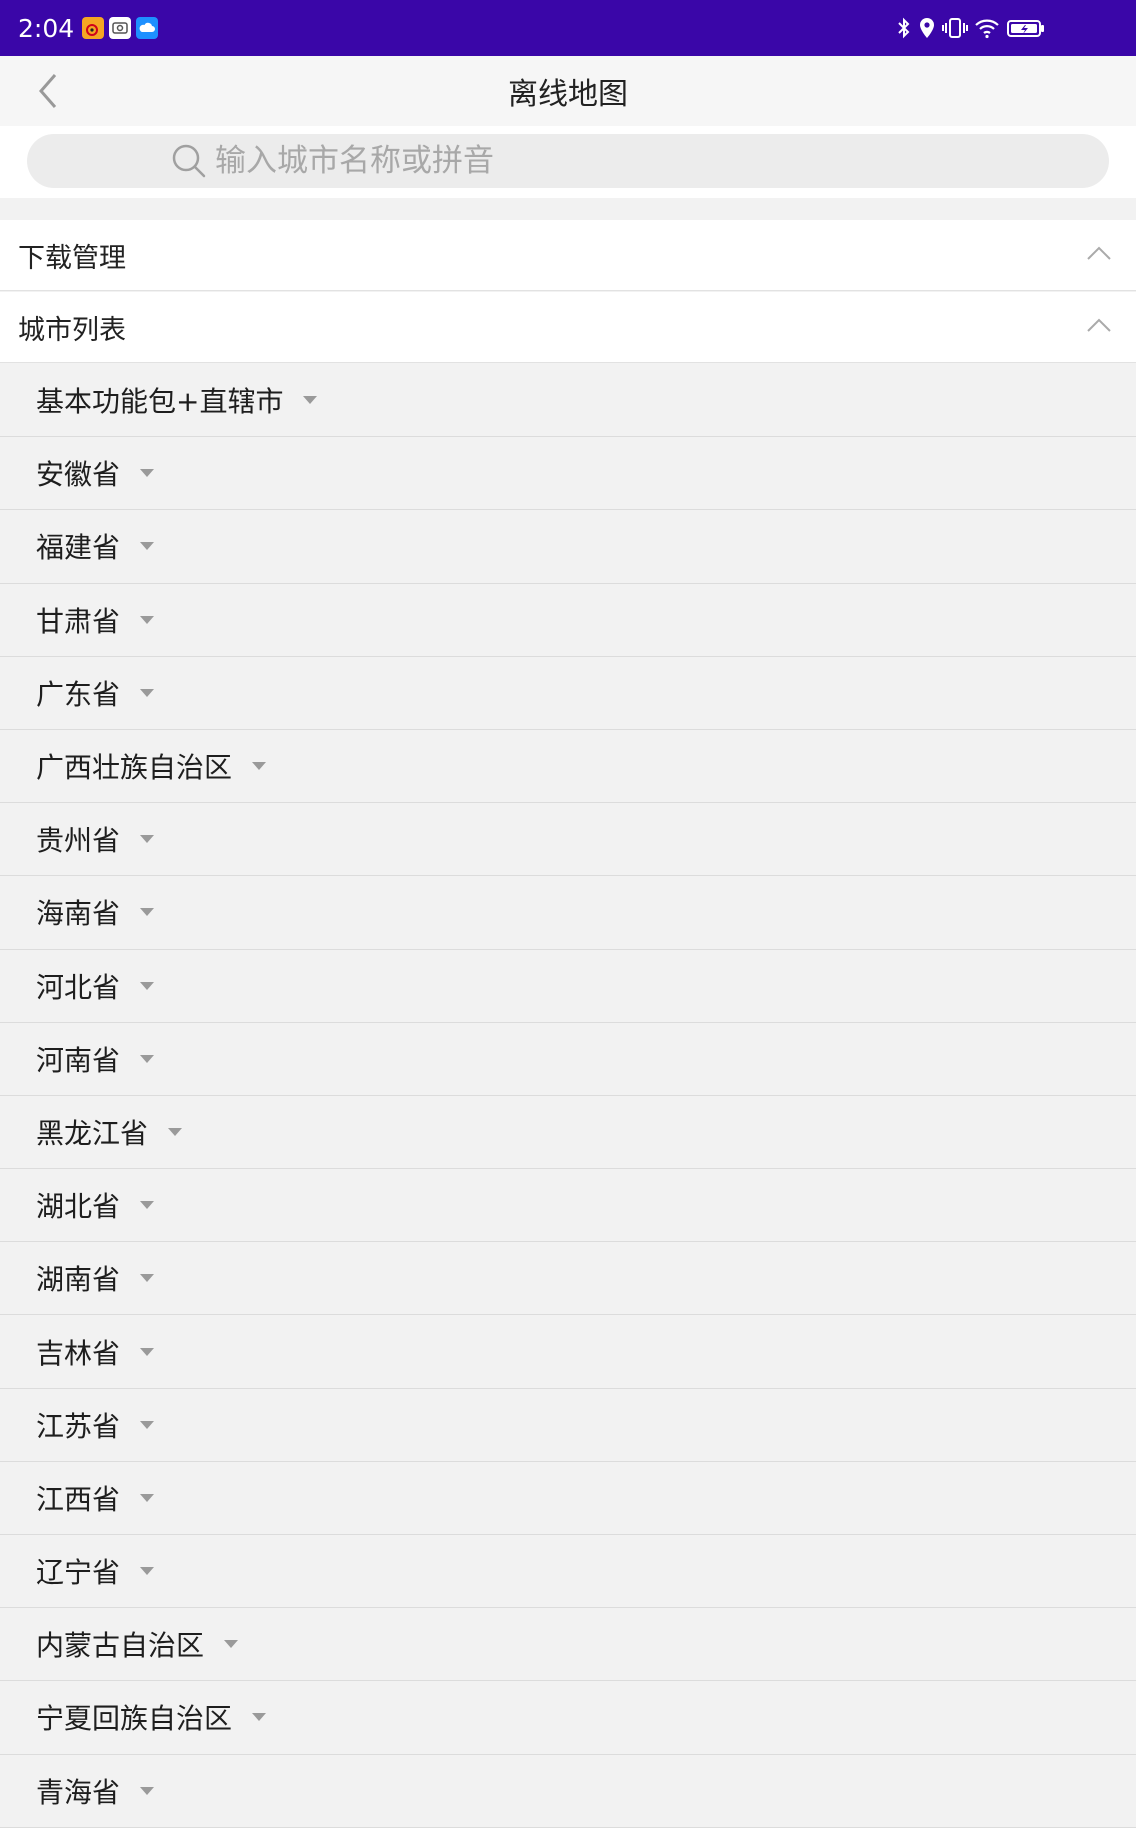 The height and width of the screenshot is (1828, 1136). Describe the element at coordinates (78, 1353) in the screenshot. I see `province-name: 吉林省` at that location.